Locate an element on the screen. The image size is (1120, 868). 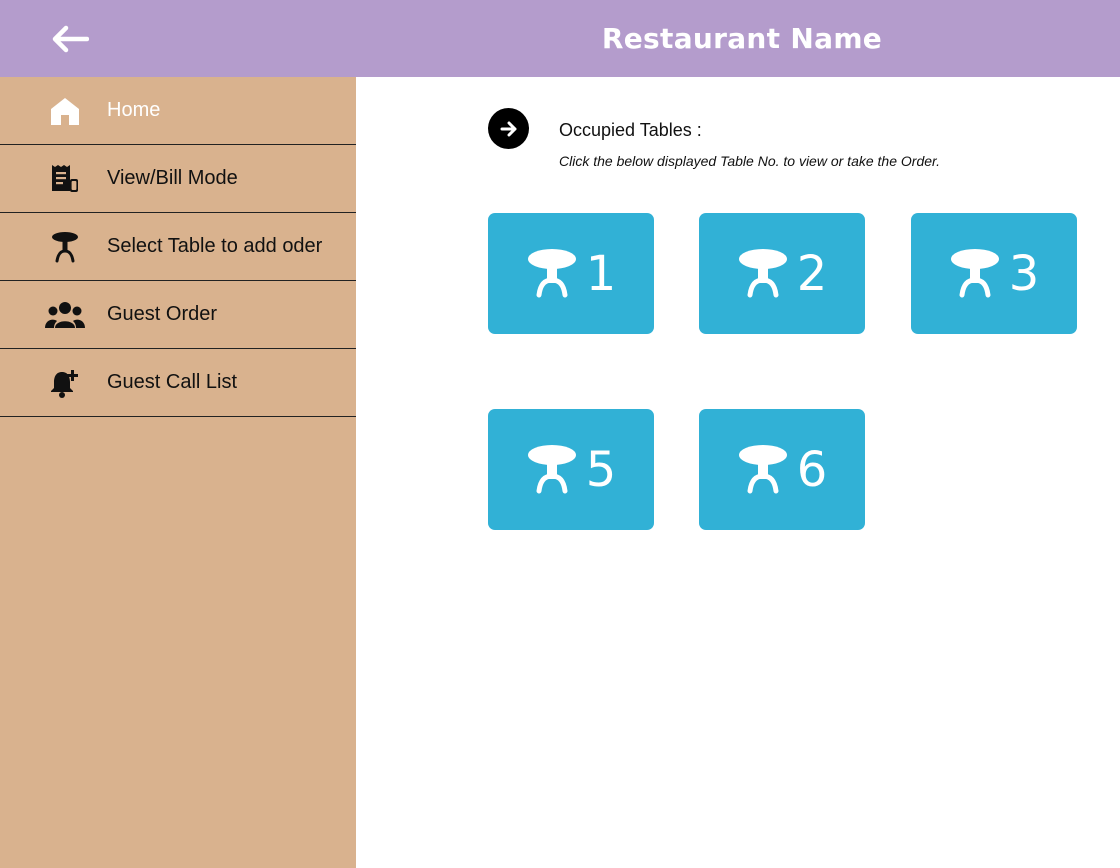
sidebar-item-guest-call-list: Guest Call List is located at coordinates (178, 383).